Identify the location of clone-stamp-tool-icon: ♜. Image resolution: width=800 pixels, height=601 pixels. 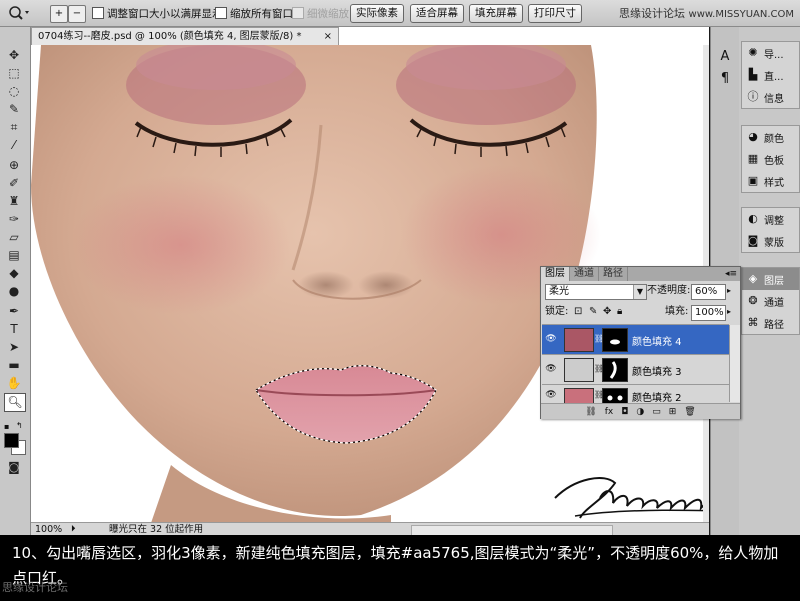
(14, 201).